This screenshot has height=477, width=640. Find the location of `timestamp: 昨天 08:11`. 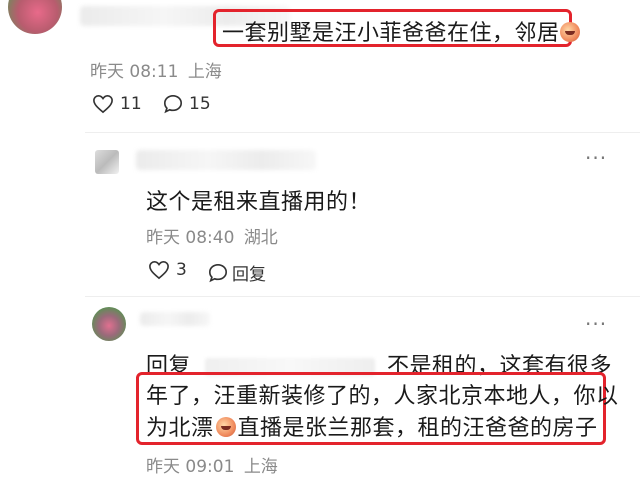

timestamp: 昨天 08:11 is located at coordinates (134, 72).